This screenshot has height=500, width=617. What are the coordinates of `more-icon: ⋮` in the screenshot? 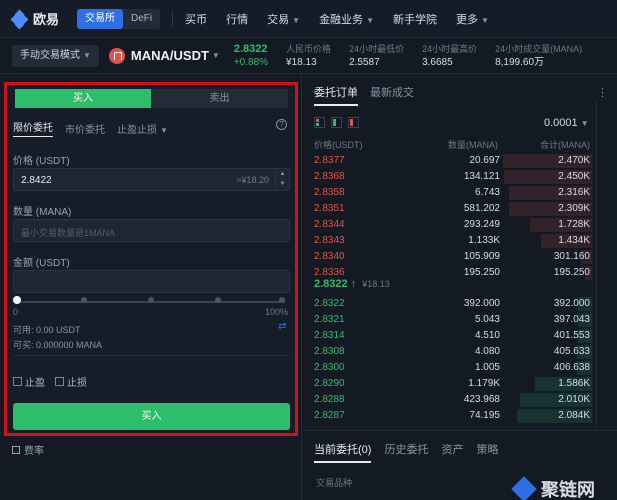 It's located at (602, 92).